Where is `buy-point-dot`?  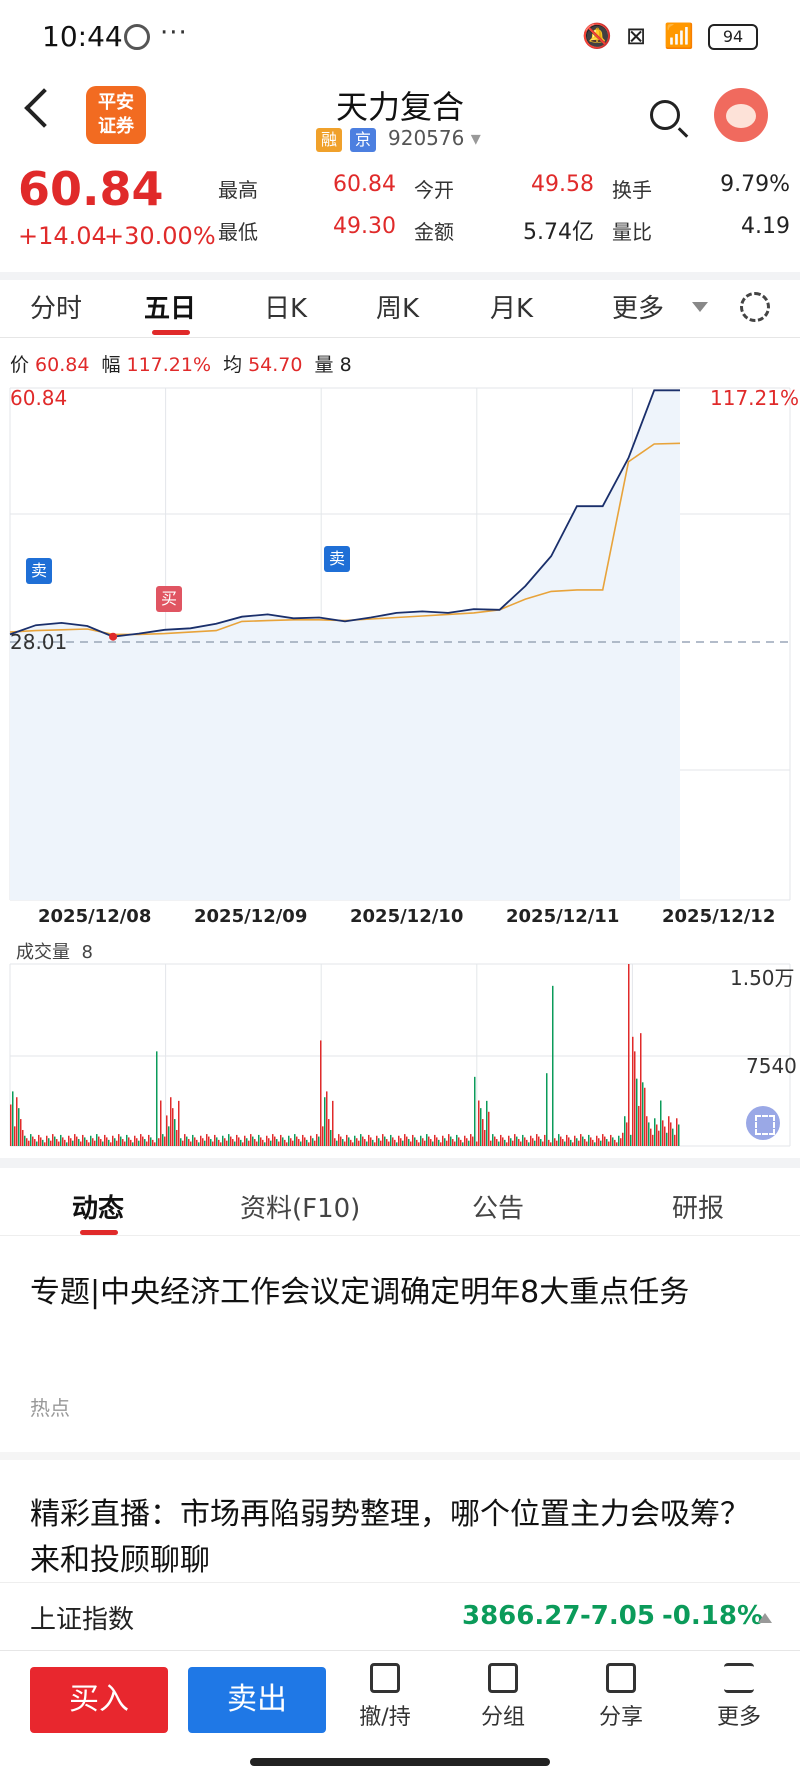 buy-point-dot is located at coordinates (113, 636).